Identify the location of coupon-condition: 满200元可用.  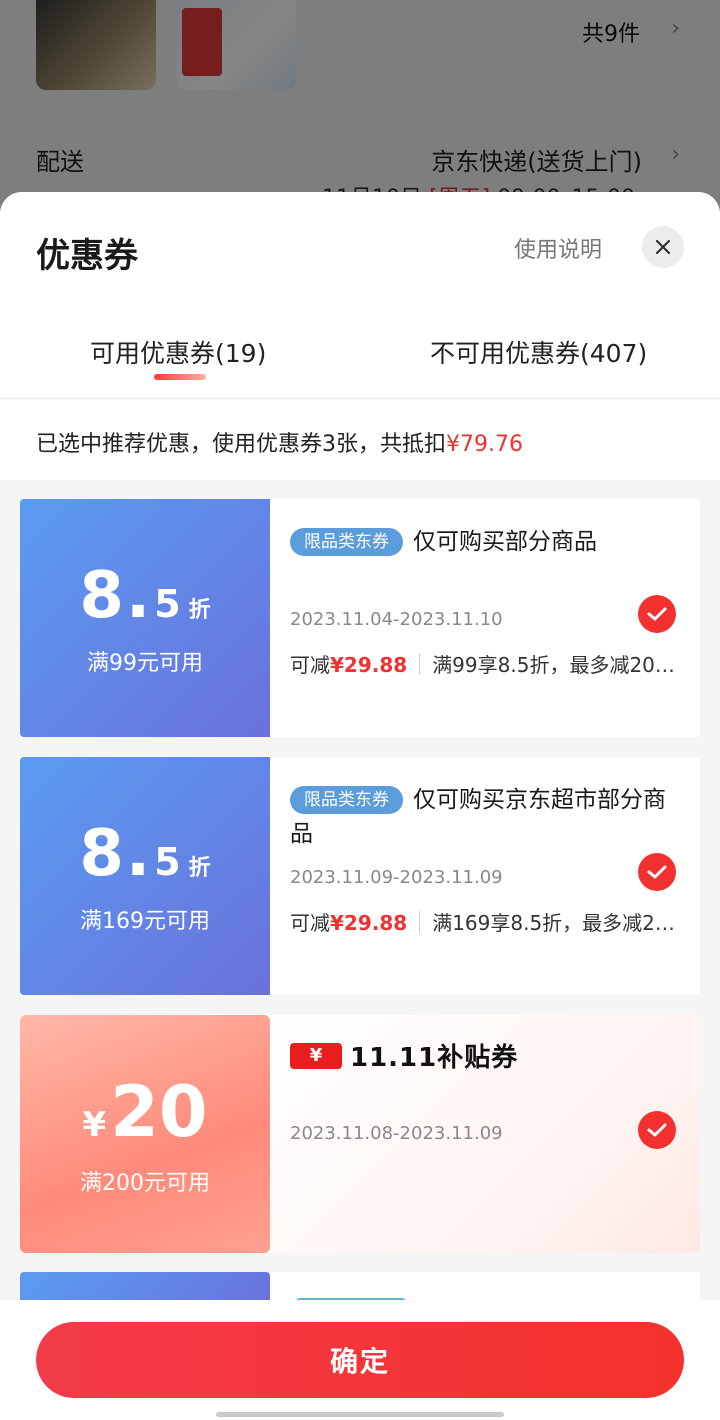
(145, 1183).